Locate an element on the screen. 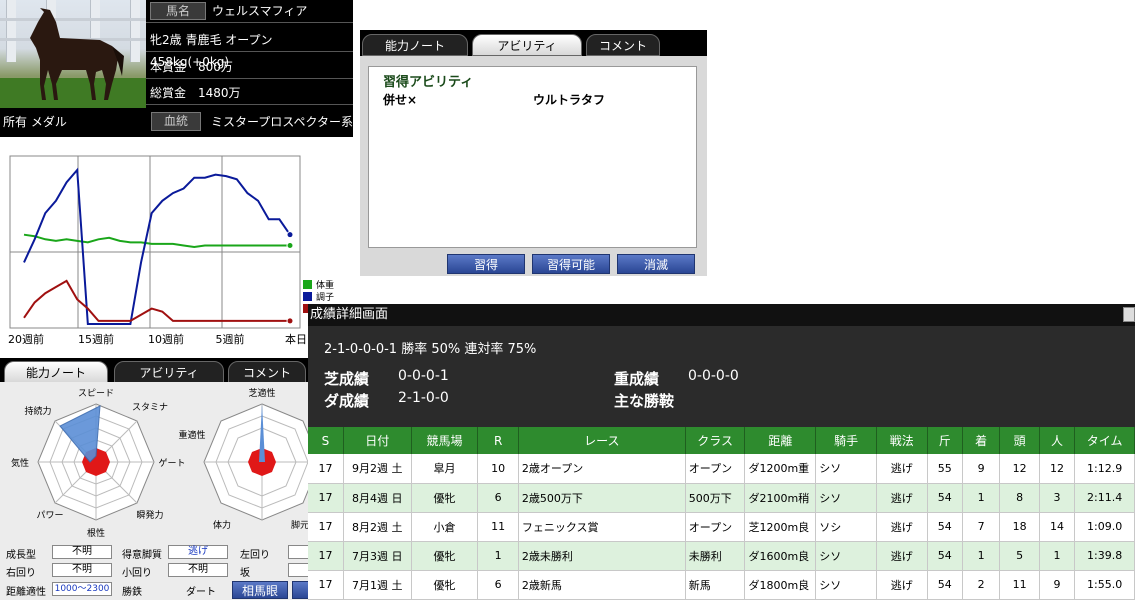 The width and height of the screenshot is (1135, 600). table-cell: 2歳オープン is located at coordinates (602, 469).